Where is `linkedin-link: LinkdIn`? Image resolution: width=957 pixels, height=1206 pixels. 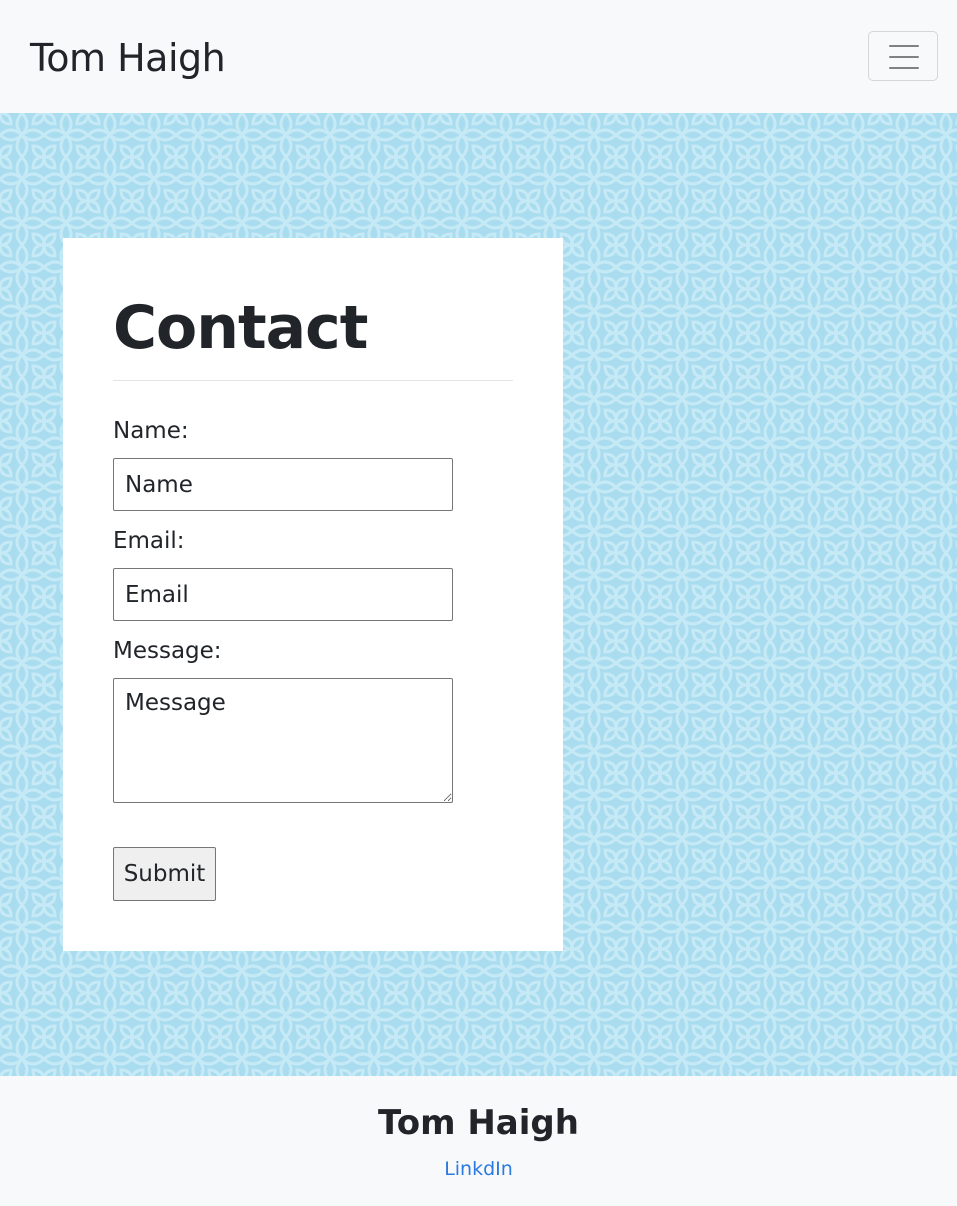
linkedin-link: LinkdIn is located at coordinates (478, 1169).